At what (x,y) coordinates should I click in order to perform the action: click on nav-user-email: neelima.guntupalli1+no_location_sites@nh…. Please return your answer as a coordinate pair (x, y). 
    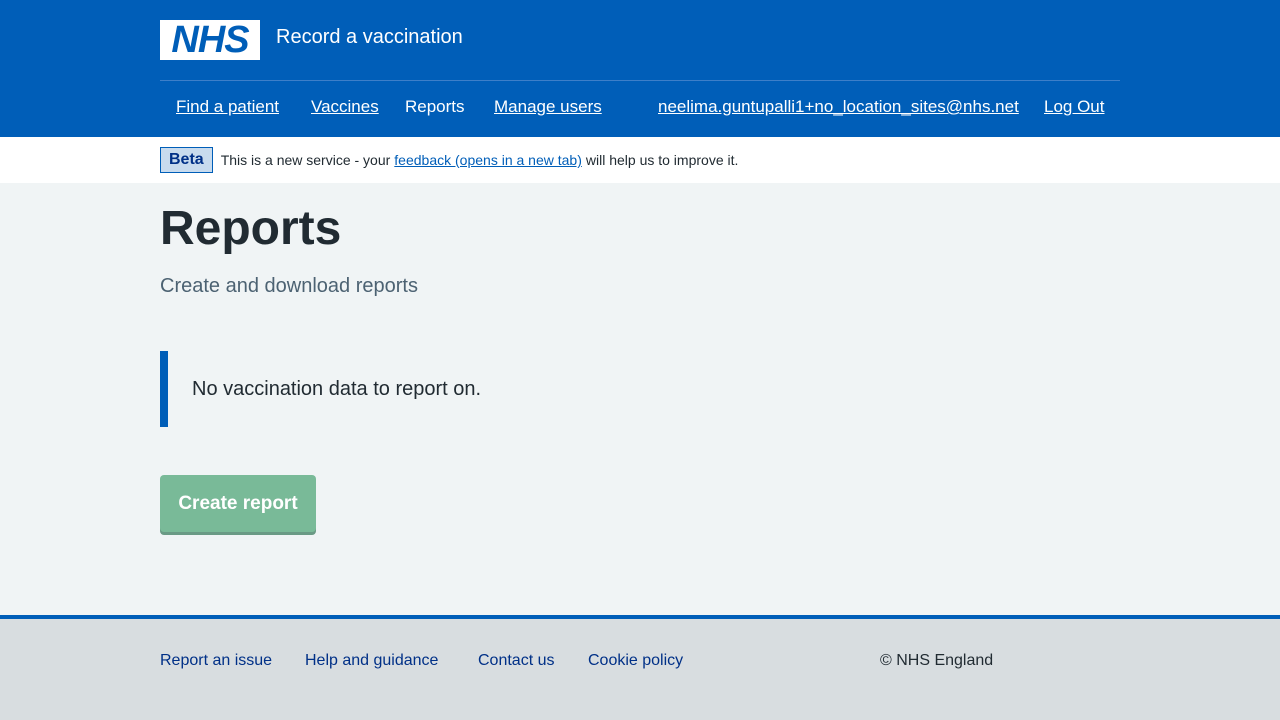
    Looking at the image, I should click on (838, 107).